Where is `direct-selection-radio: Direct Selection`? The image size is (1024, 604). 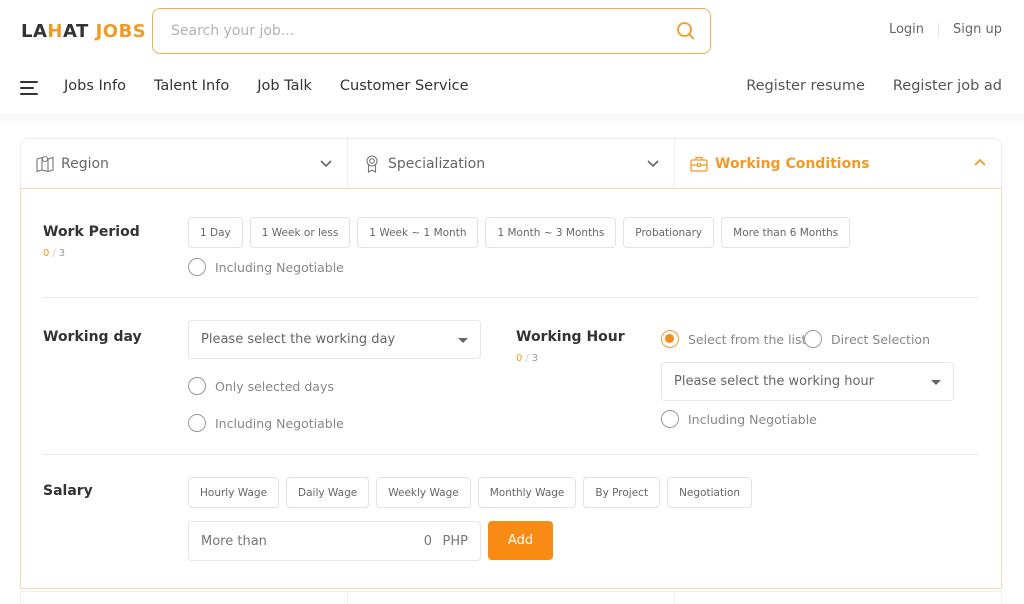 direct-selection-radio: Direct Selection is located at coordinates (867, 339).